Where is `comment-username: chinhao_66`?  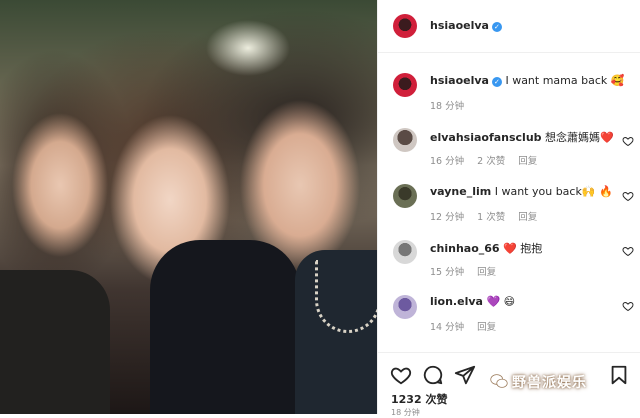
comment-username: chinhao_66 is located at coordinates (465, 248).